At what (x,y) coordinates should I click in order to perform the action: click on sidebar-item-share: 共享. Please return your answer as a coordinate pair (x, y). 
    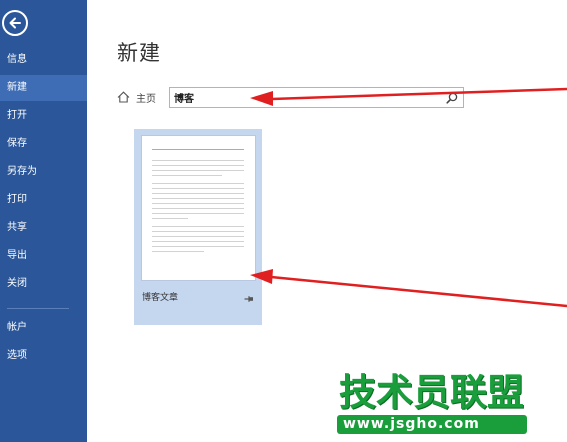
    Looking at the image, I should click on (43, 228).